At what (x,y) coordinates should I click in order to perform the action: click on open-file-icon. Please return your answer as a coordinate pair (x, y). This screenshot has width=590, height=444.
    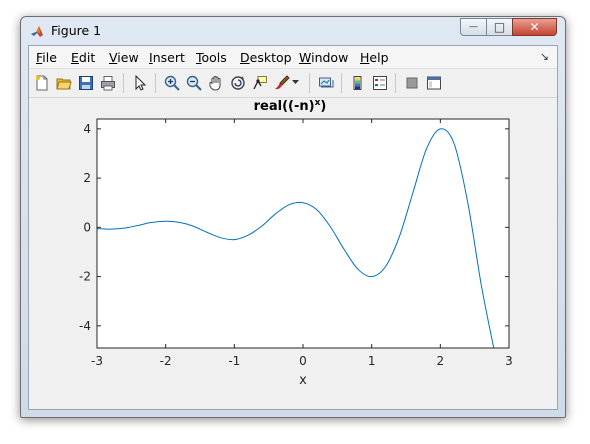
    Looking at the image, I should click on (64, 83).